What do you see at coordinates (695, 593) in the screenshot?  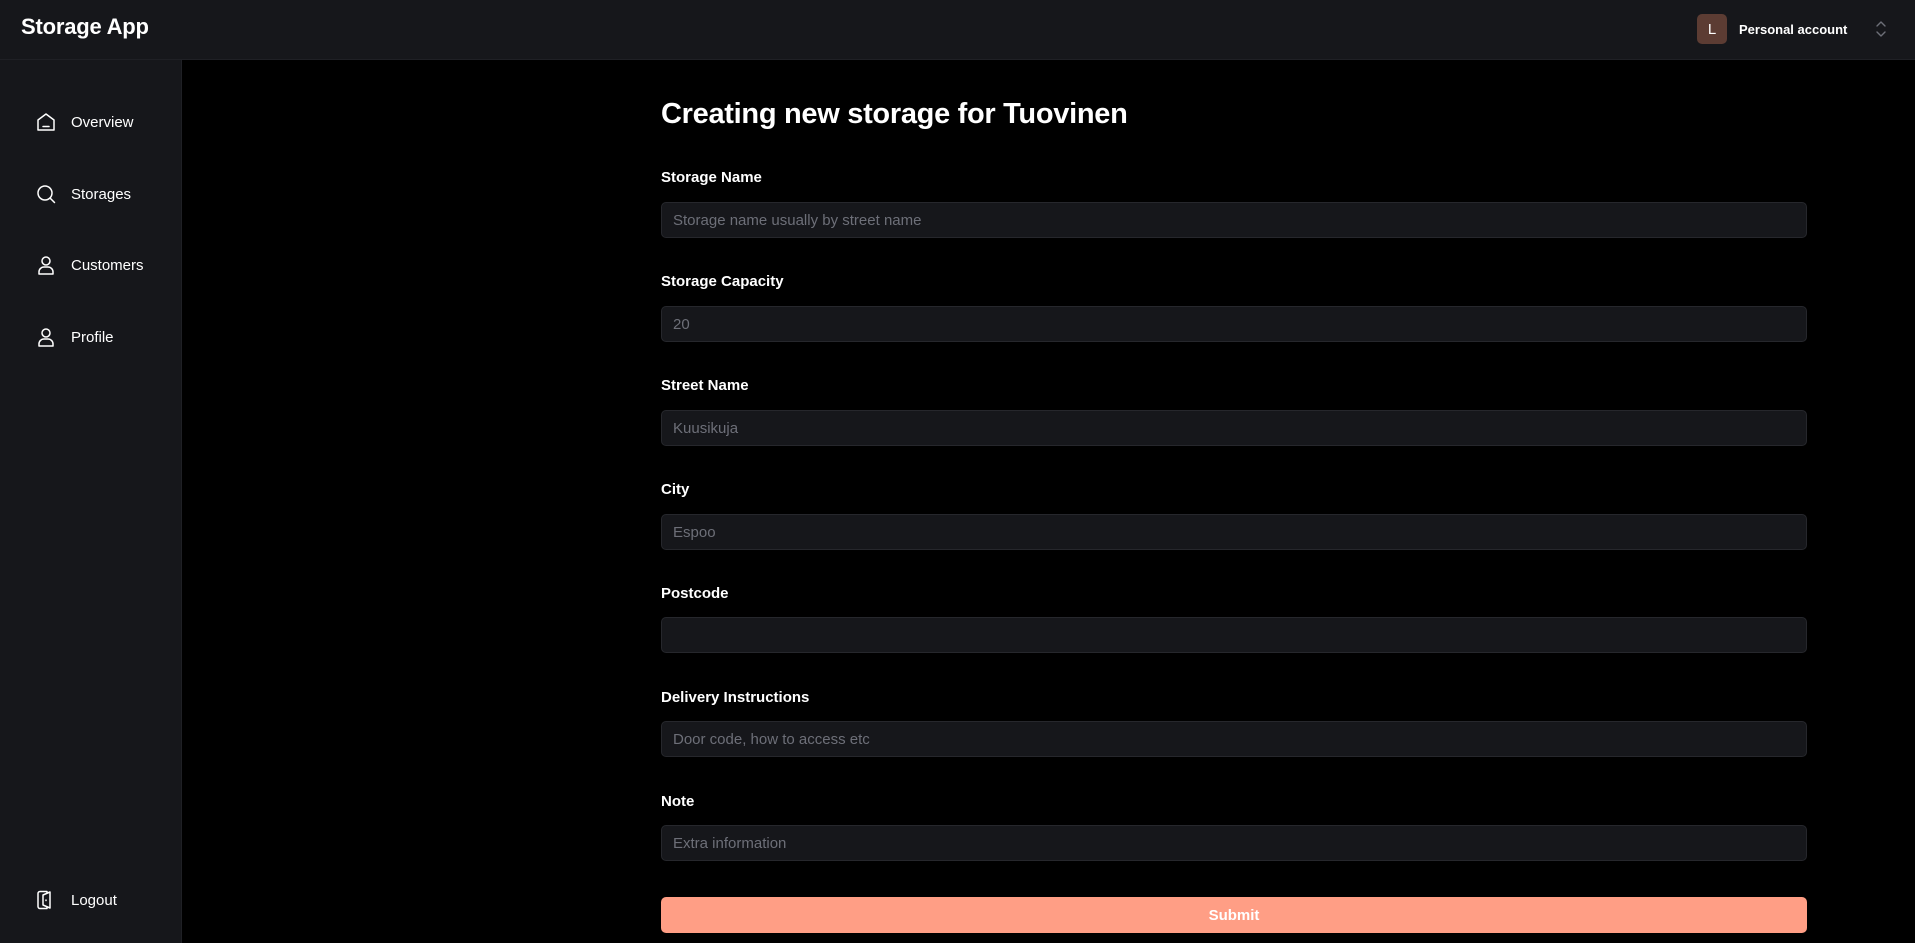 I see `postcode-label: Postcode` at bounding box center [695, 593].